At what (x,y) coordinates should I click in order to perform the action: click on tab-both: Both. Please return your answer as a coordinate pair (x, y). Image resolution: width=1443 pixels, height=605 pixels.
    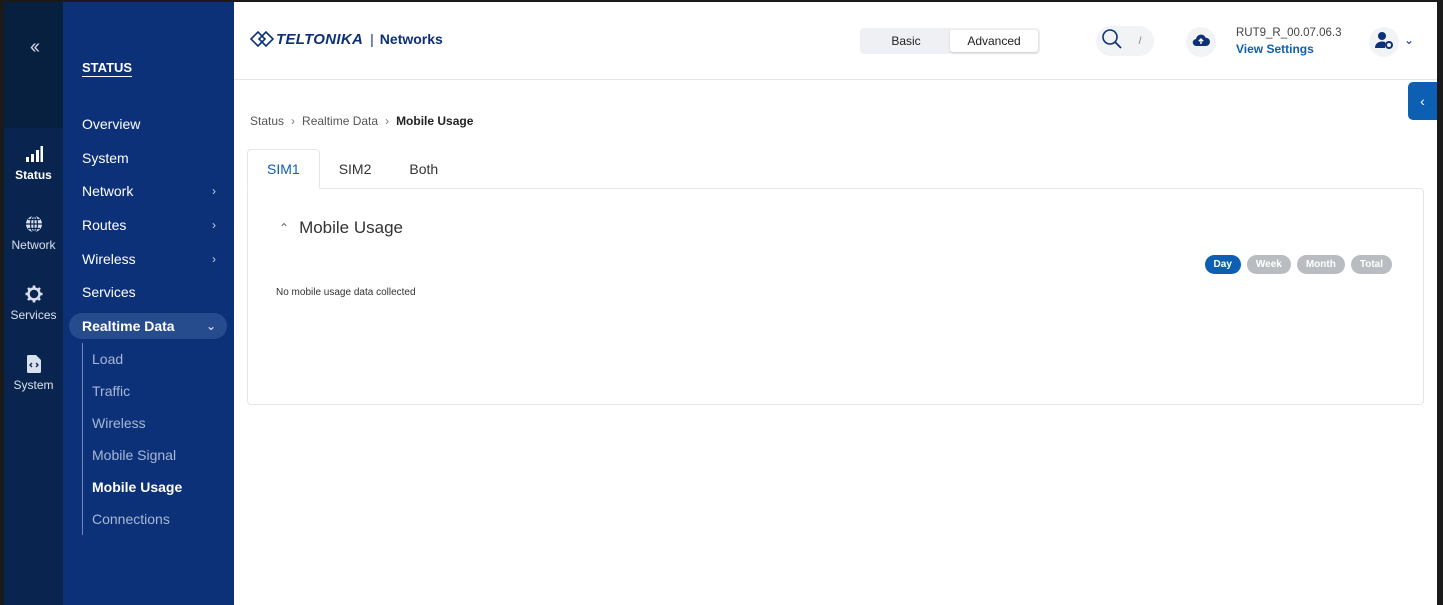
    Looking at the image, I should click on (423, 169).